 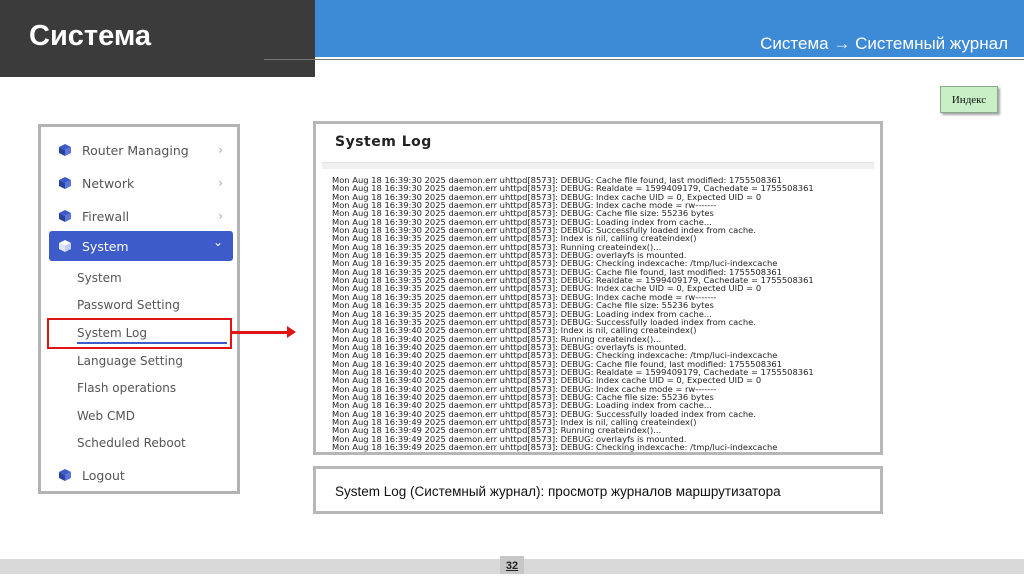 What do you see at coordinates (141, 216) in the screenshot?
I see `sidebar-item-firewall: Firewall ›` at bounding box center [141, 216].